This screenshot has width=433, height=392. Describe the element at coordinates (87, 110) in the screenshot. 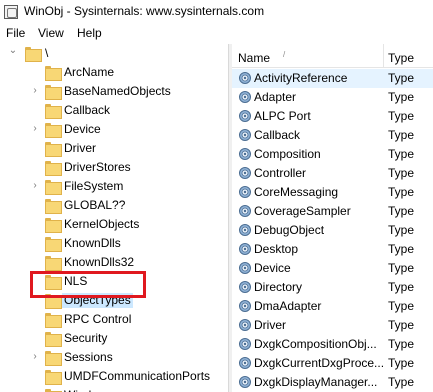

I see `tree-item-label: Callback` at that location.